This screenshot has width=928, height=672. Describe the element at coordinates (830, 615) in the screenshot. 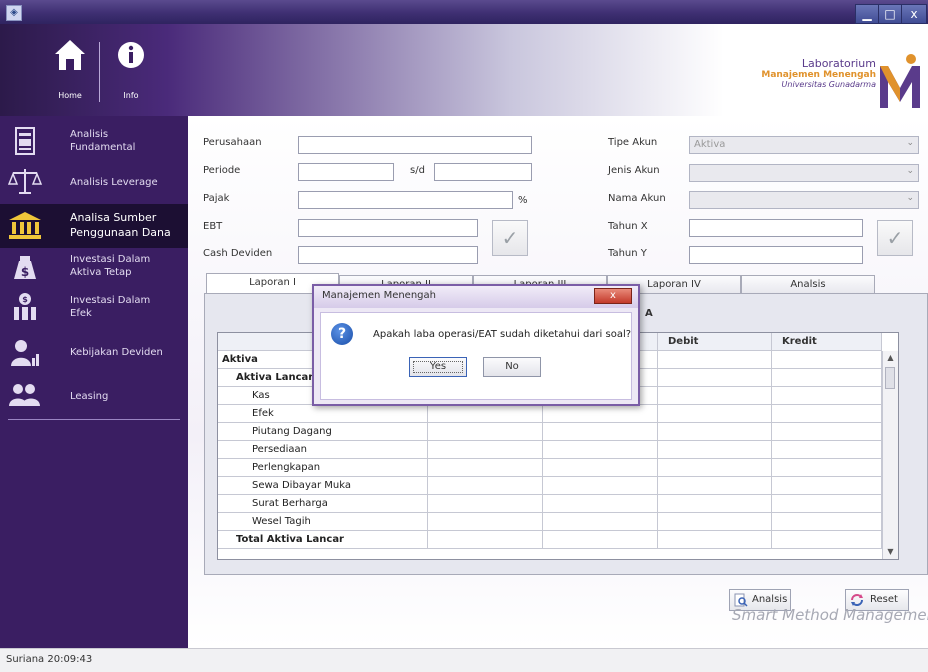

I see `watermark-text: Smart Method Management` at that location.